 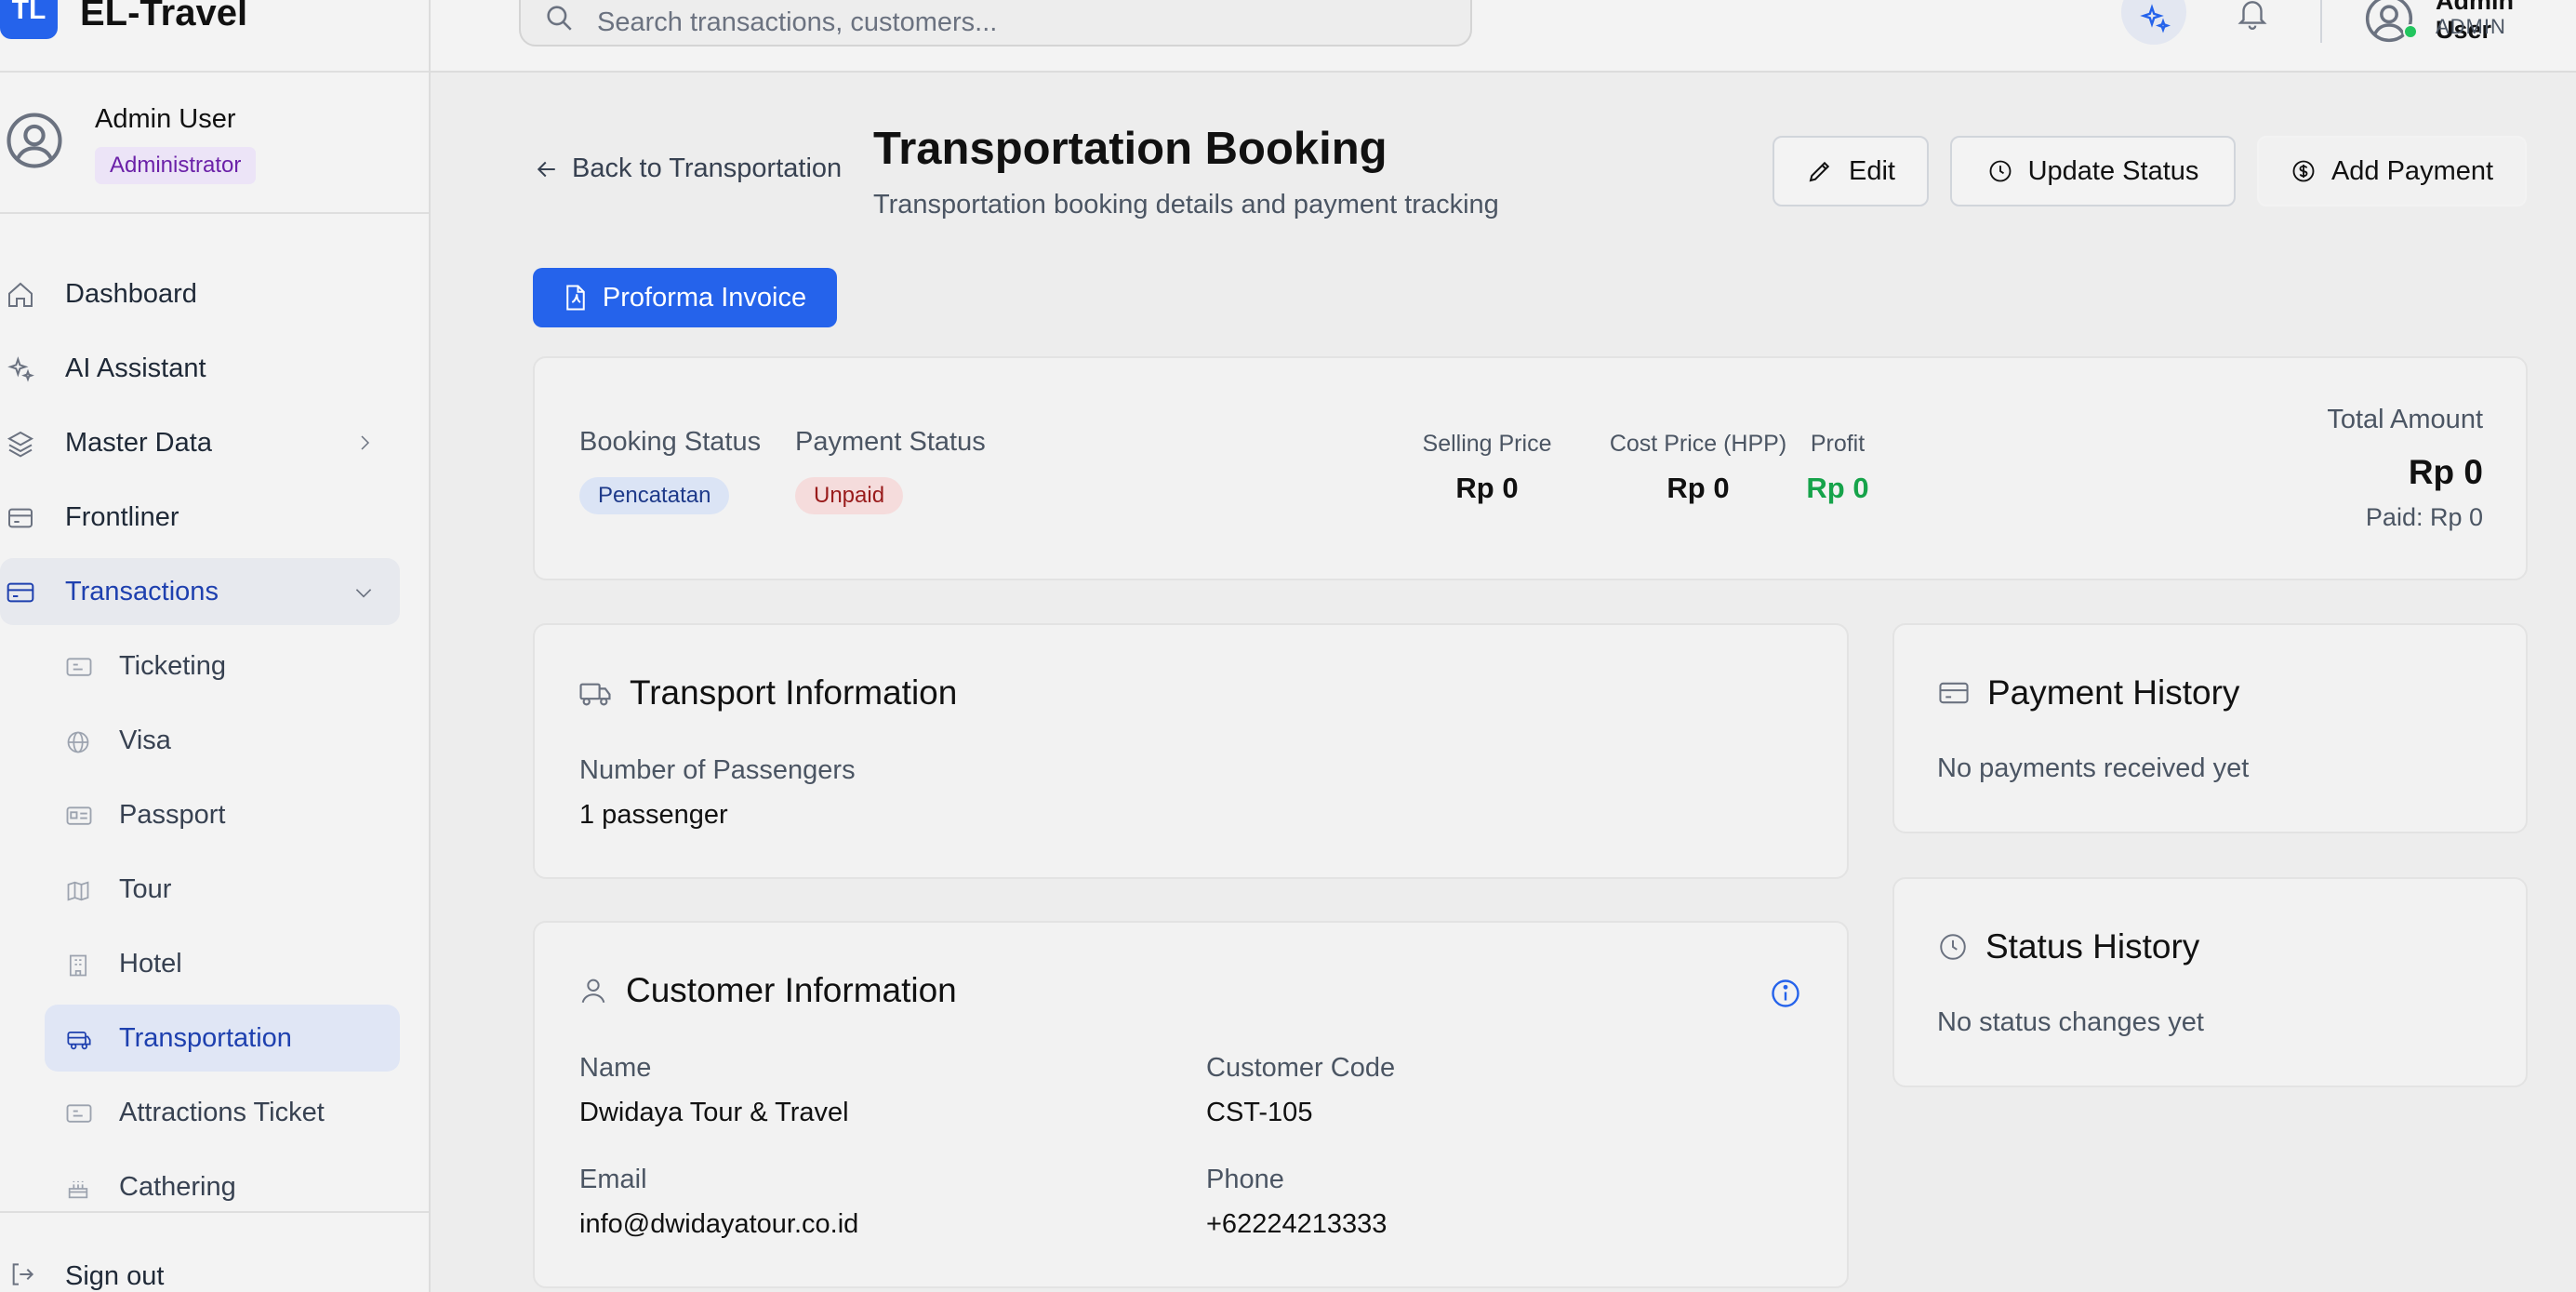 I want to click on nav-dashboard: Dashboard, so click(x=200, y=293).